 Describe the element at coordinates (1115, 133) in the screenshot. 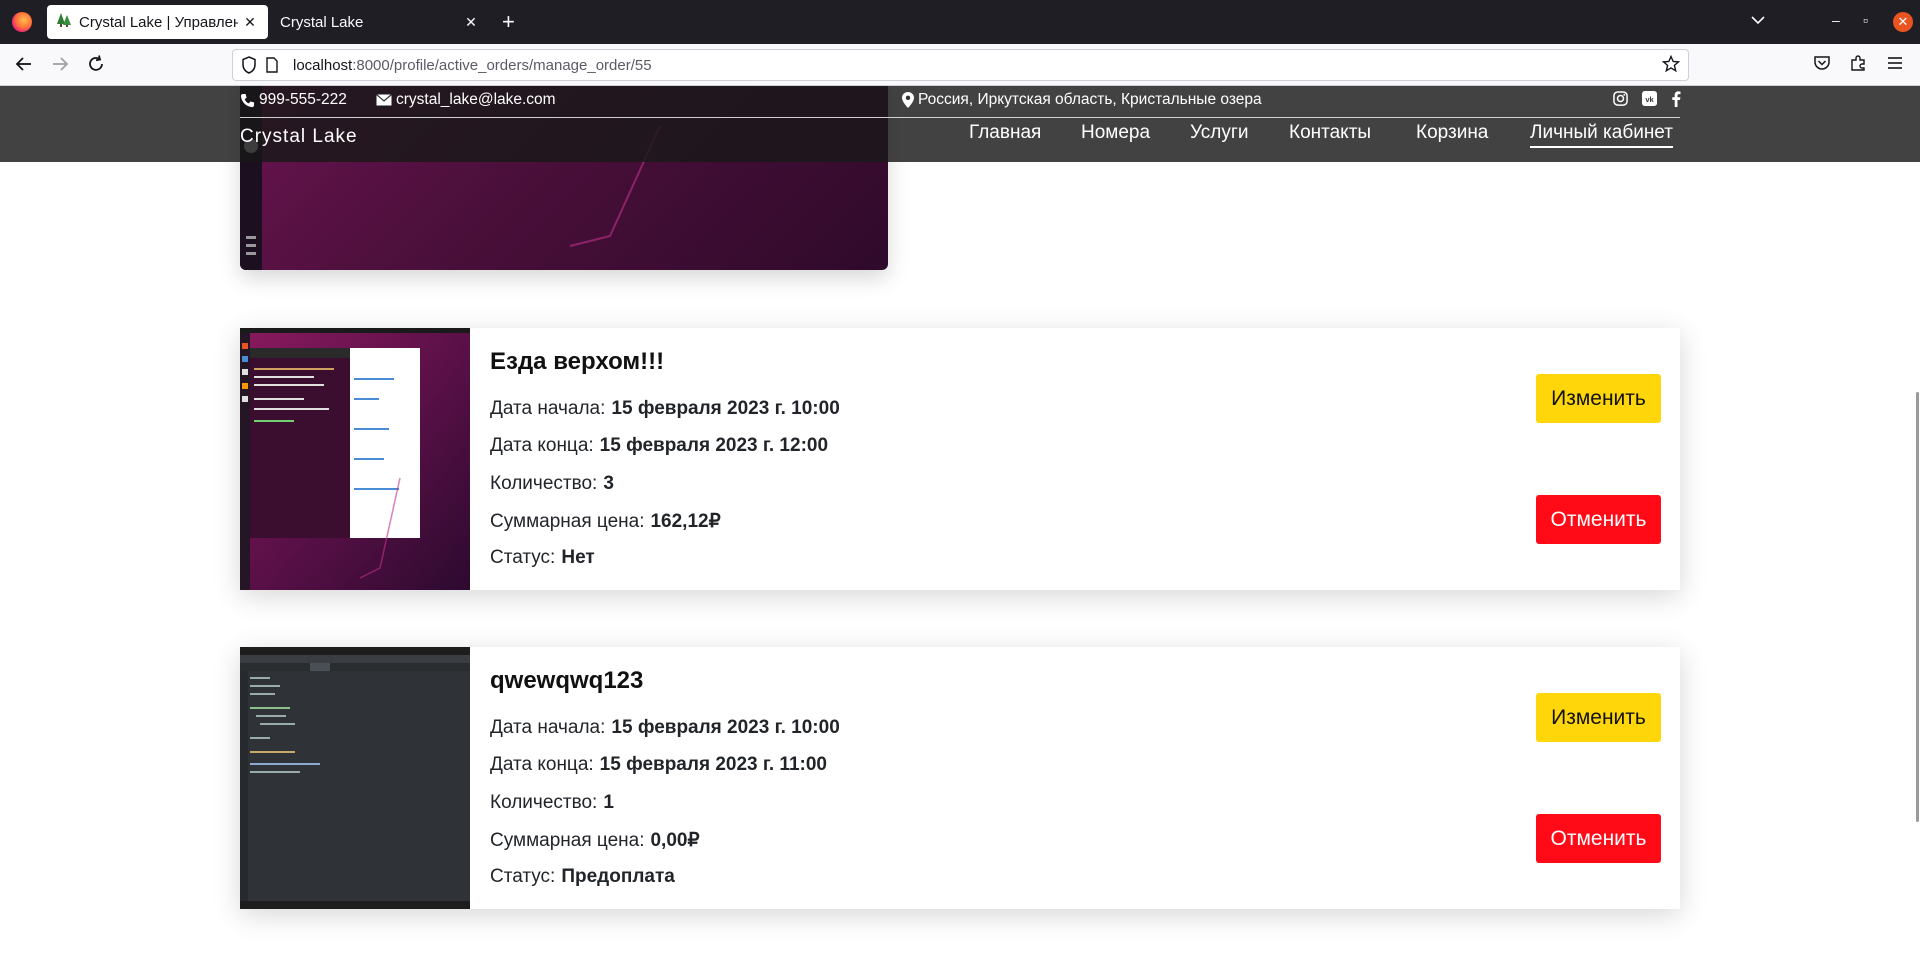

I see `nav-rooms: Номера` at that location.